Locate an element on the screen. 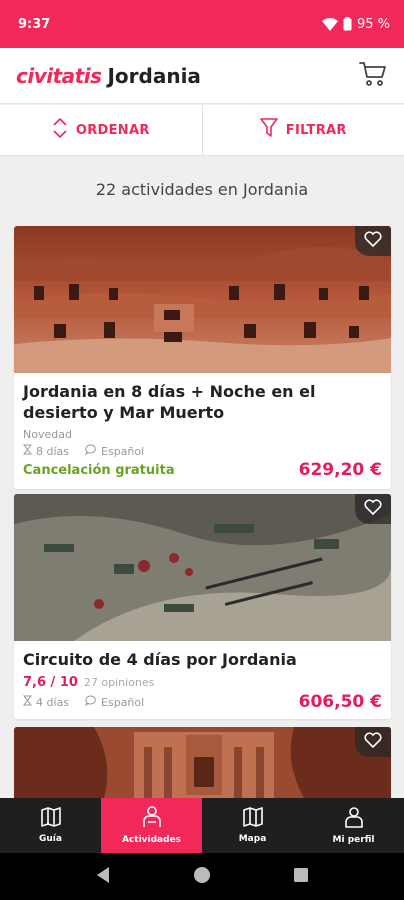 The height and width of the screenshot is (900, 404). nav-label: Guía is located at coordinates (50, 839).